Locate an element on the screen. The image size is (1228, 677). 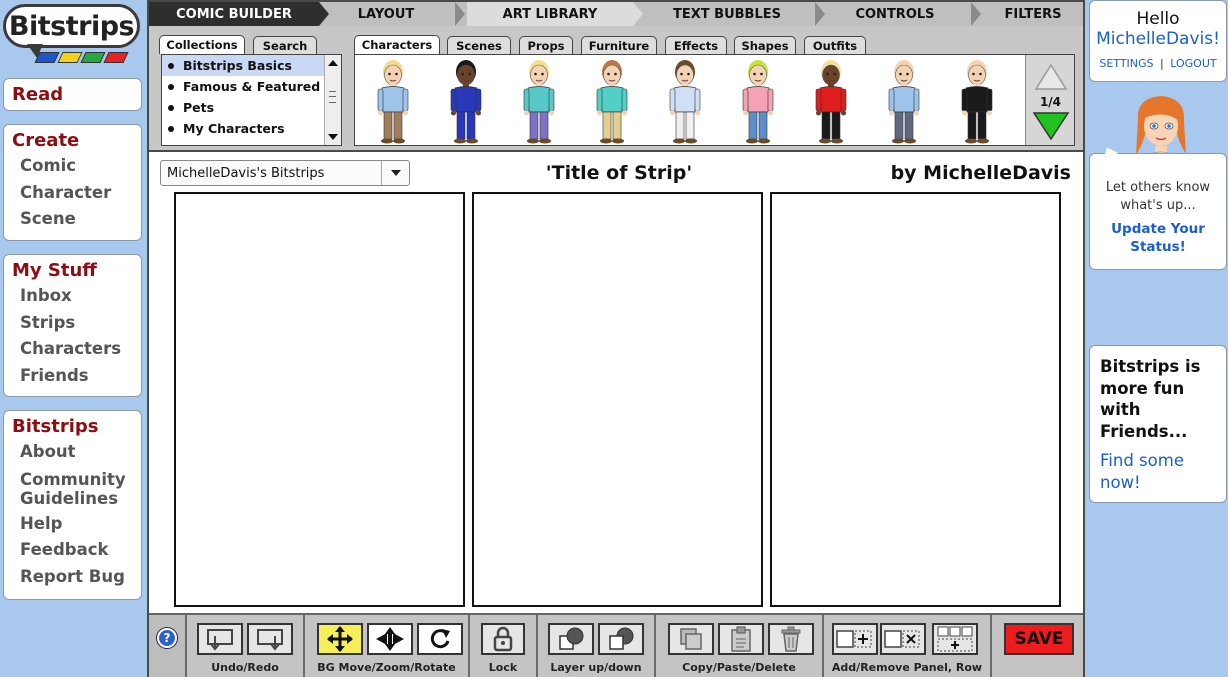
character-bald-man-blue is located at coordinates (904, 101).